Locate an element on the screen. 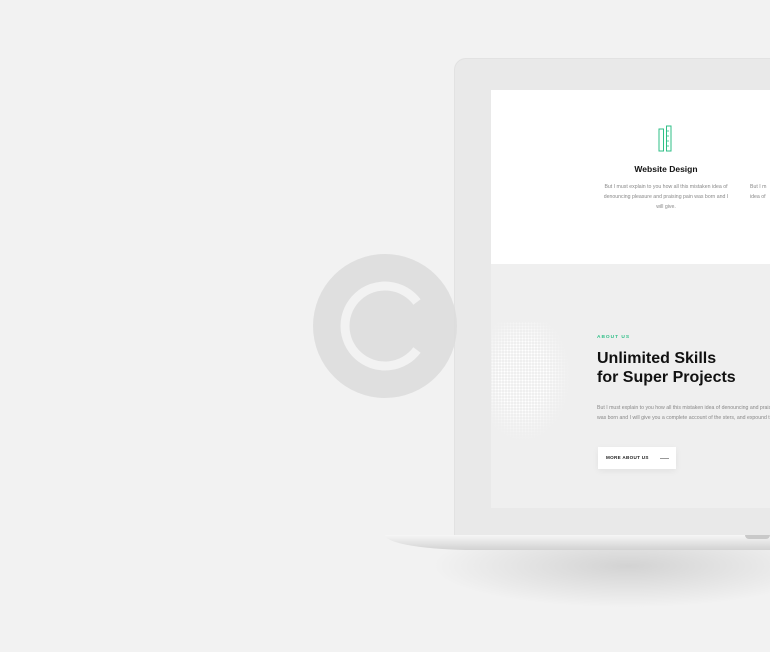 The image size is (770, 652). service-description-next: But I m idea of is located at coordinates (758, 192).